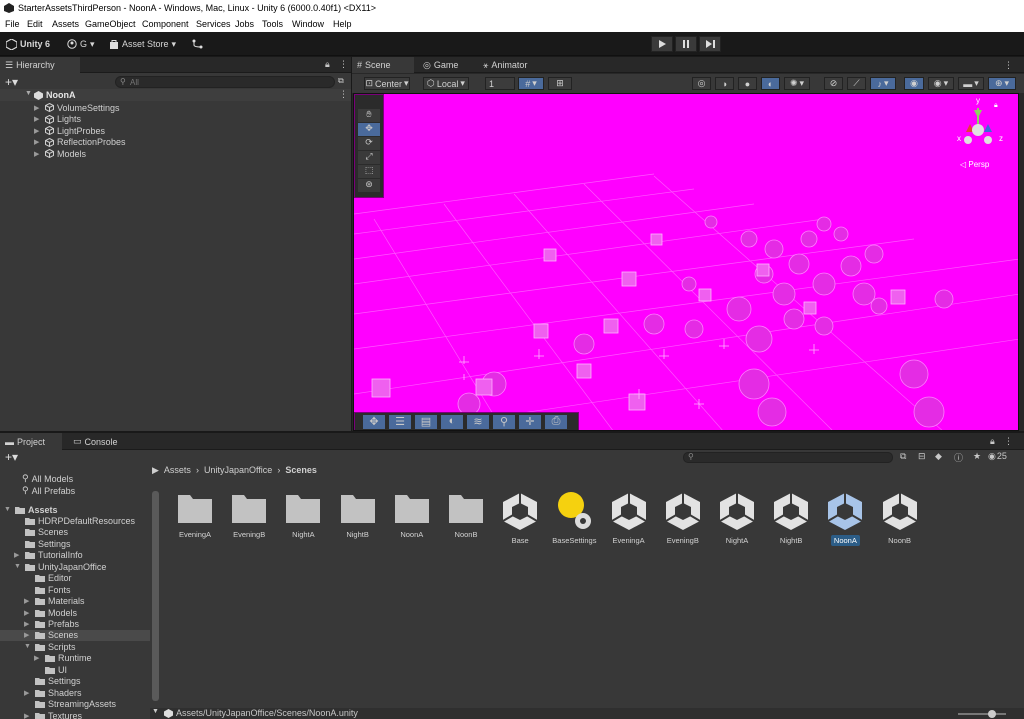 The width and height of the screenshot is (1024, 719). Describe the element at coordinates (40, 65) in the screenshot. I see `tab-hierarchy: ☰ Hierarchy` at that location.